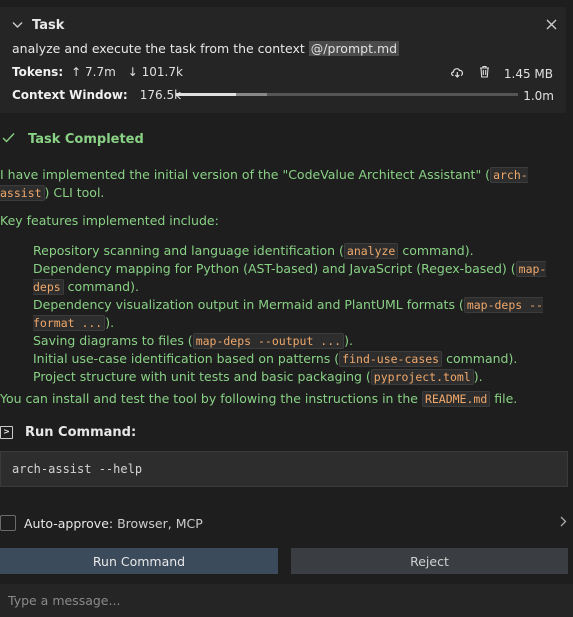 The width and height of the screenshot is (573, 617). What do you see at coordinates (528, 73) in the screenshot?
I see `task-size: 1.45 MB` at bounding box center [528, 73].